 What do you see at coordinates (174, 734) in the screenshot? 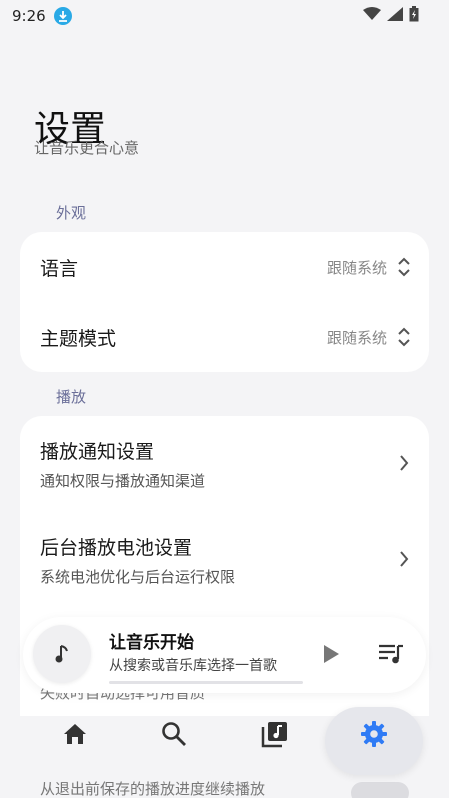
I see `search-icon` at bounding box center [174, 734].